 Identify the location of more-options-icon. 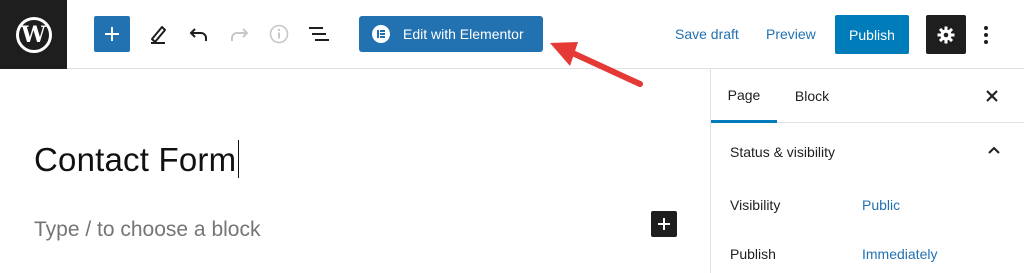
(986, 28).